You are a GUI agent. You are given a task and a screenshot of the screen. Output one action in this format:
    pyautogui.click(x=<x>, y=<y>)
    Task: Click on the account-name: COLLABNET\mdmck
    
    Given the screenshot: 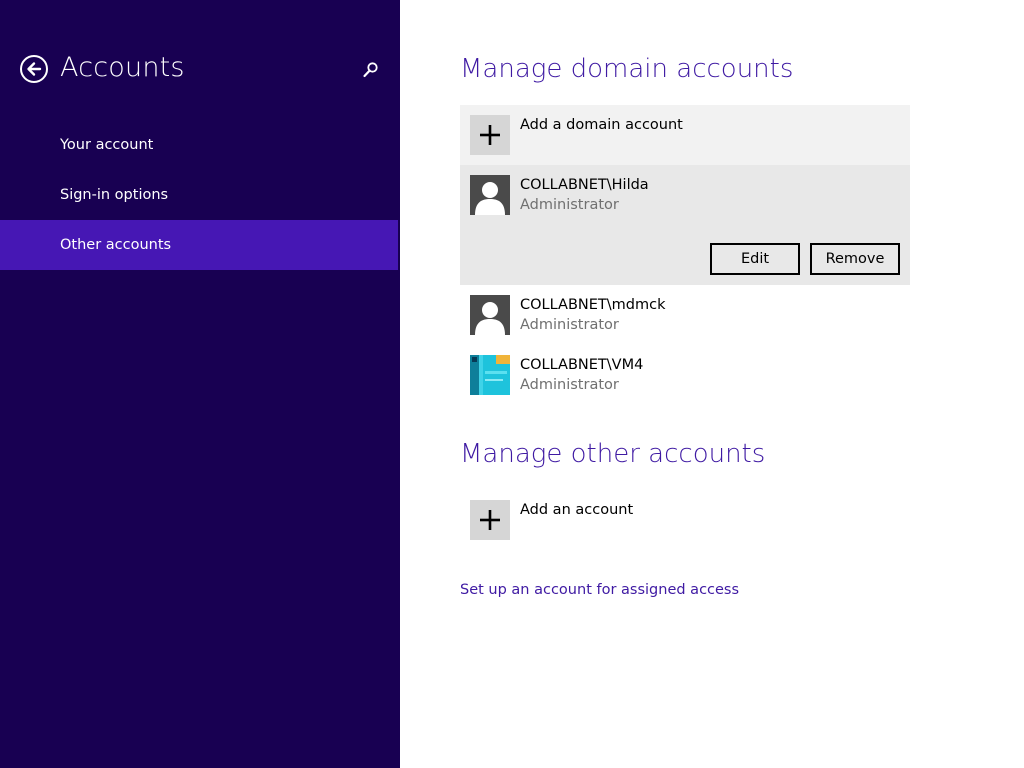 What is the action you would take?
    pyautogui.click(x=593, y=305)
    